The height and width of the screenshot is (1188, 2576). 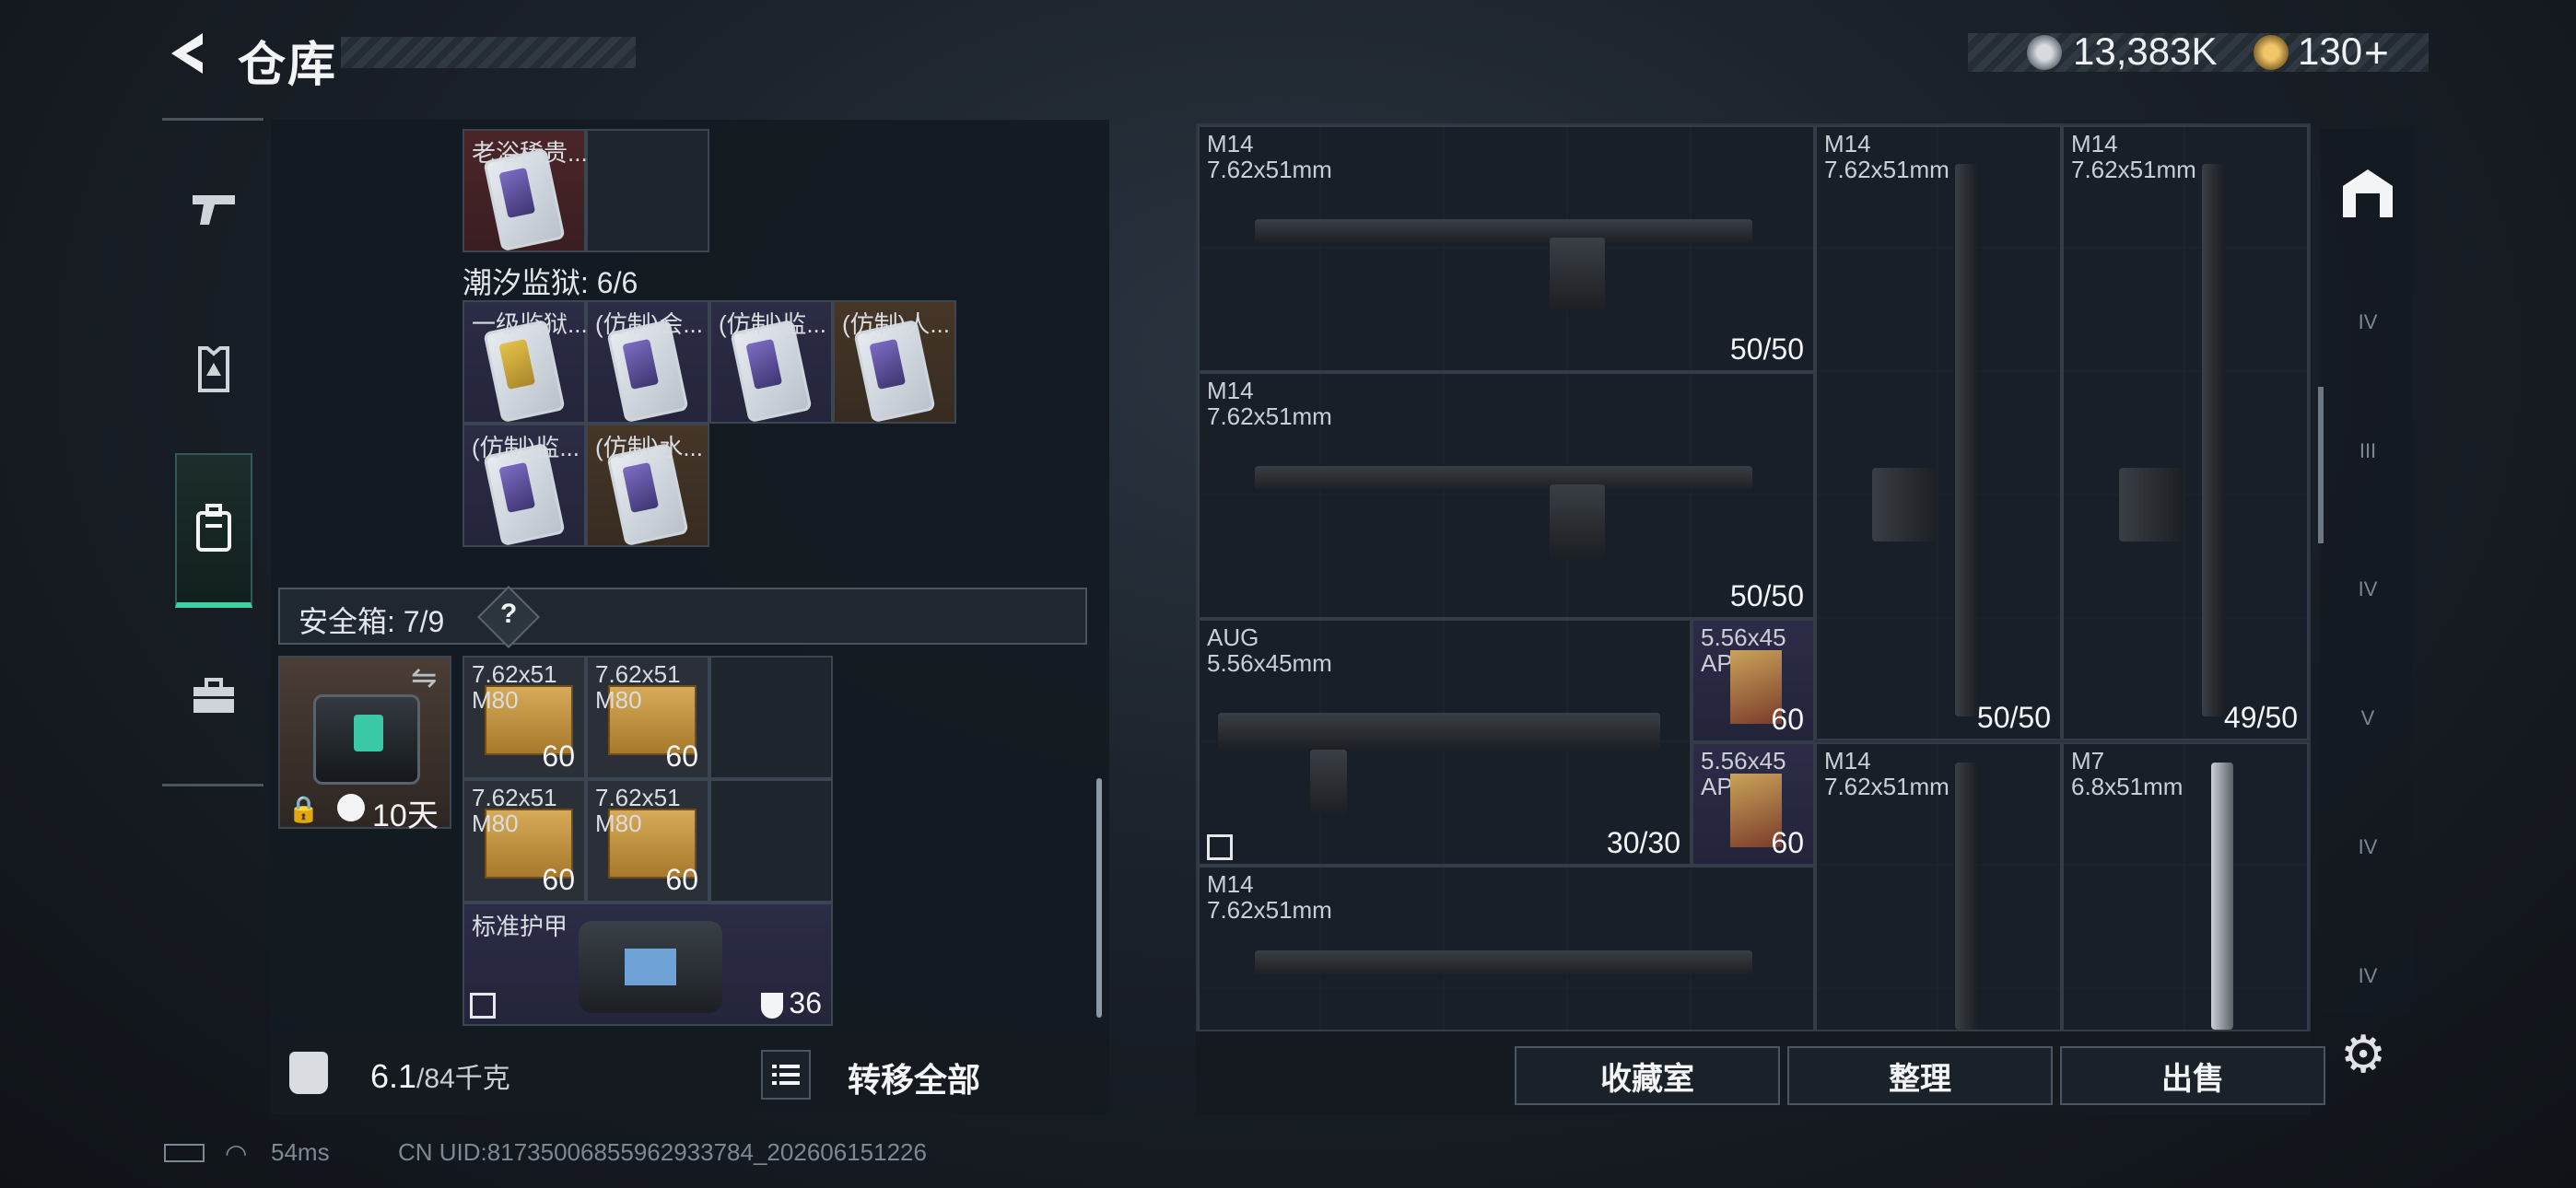 What do you see at coordinates (2185, 432) in the screenshot?
I see `stash-item: M14 7.62x51mm 49/50` at bounding box center [2185, 432].